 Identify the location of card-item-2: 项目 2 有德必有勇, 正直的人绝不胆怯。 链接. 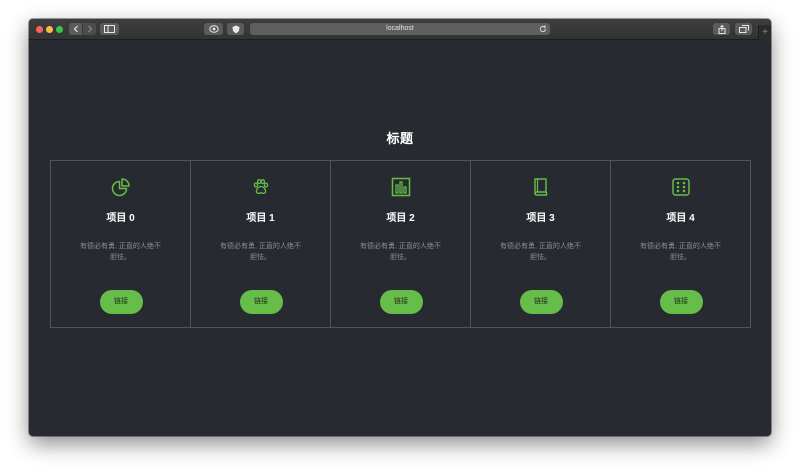
(401, 244).